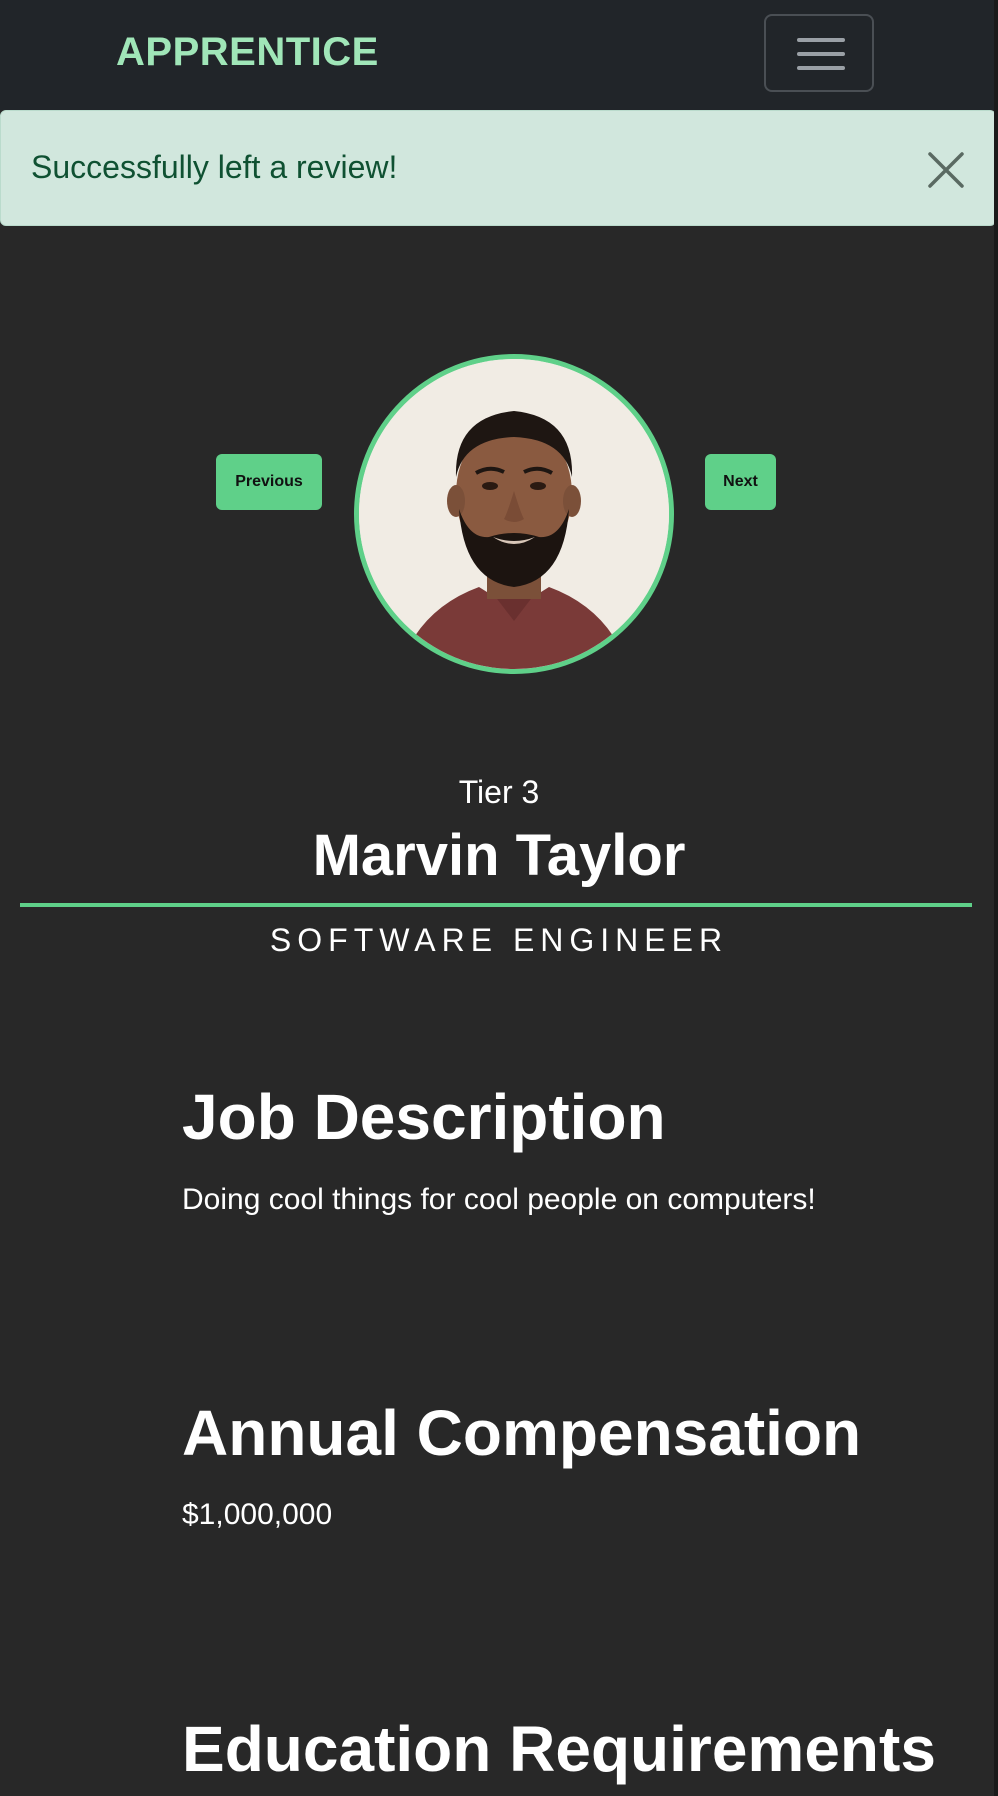 Image resolution: width=998 pixels, height=1796 pixels. I want to click on divider, so click(496, 905).